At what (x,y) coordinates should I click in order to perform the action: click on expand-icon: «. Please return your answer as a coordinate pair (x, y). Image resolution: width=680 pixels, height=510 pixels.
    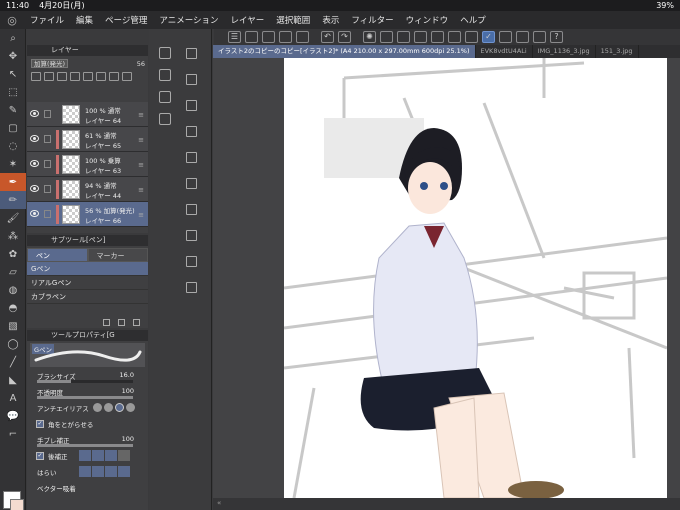
    Looking at the image, I should click on (219, 503).